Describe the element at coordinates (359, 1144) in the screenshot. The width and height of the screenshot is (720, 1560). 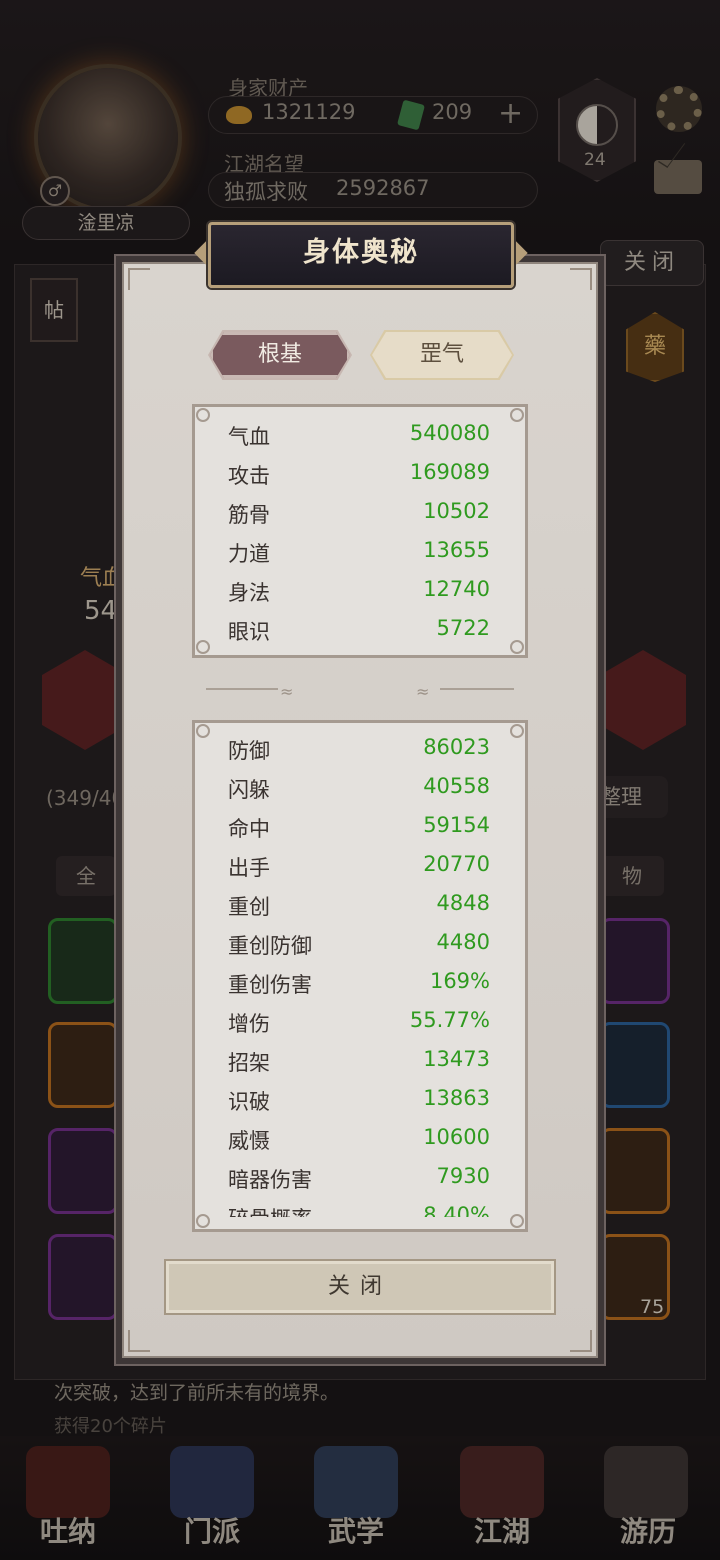
I see `stat-row: 威慑 10600` at that location.